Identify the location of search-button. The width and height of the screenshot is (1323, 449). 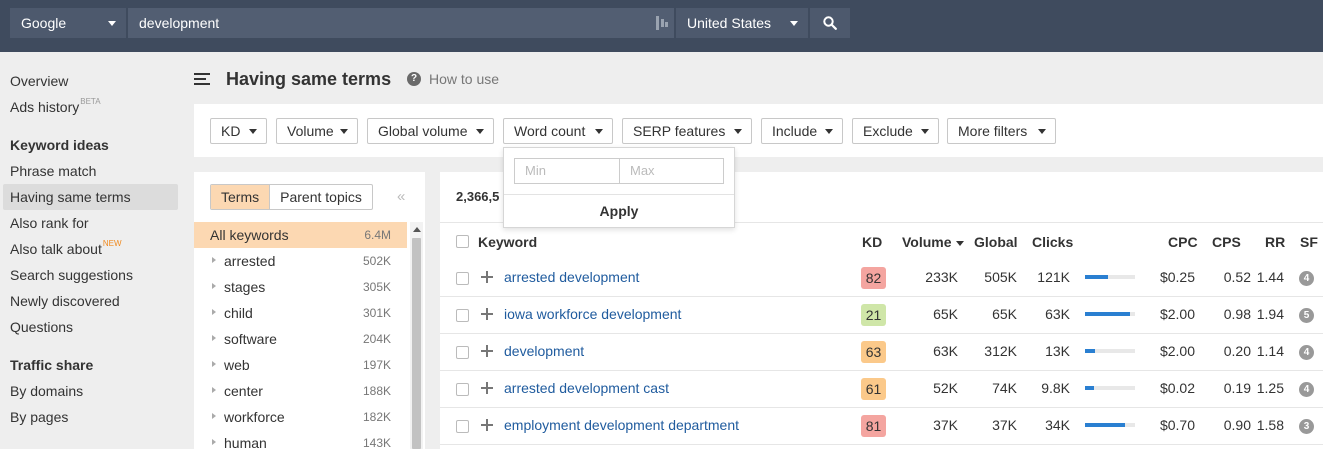
(830, 23).